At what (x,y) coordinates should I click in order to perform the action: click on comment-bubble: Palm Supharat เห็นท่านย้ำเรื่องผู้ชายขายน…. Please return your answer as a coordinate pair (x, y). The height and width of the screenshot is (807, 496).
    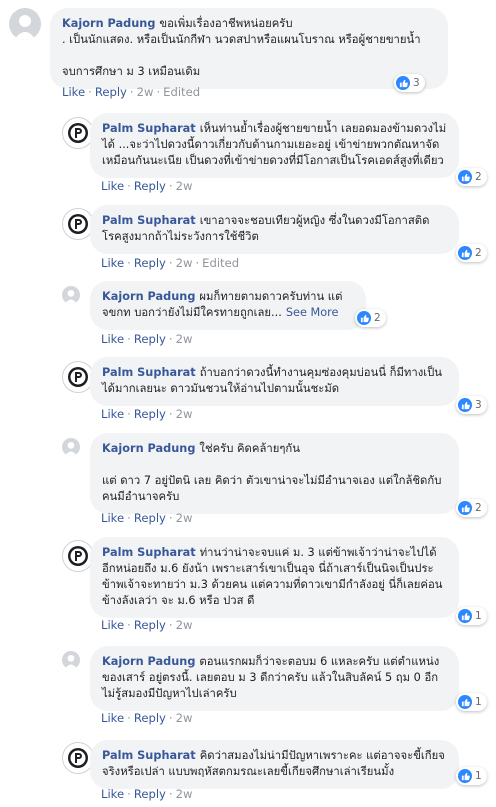
    Looking at the image, I should click on (274, 145).